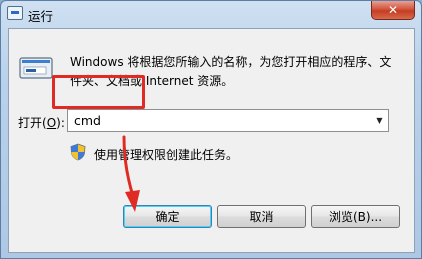 The width and height of the screenshot is (422, 259). Describe the element at coordinates (78, 152) in the screenshot. I see `uac-shield-icon` at that location.